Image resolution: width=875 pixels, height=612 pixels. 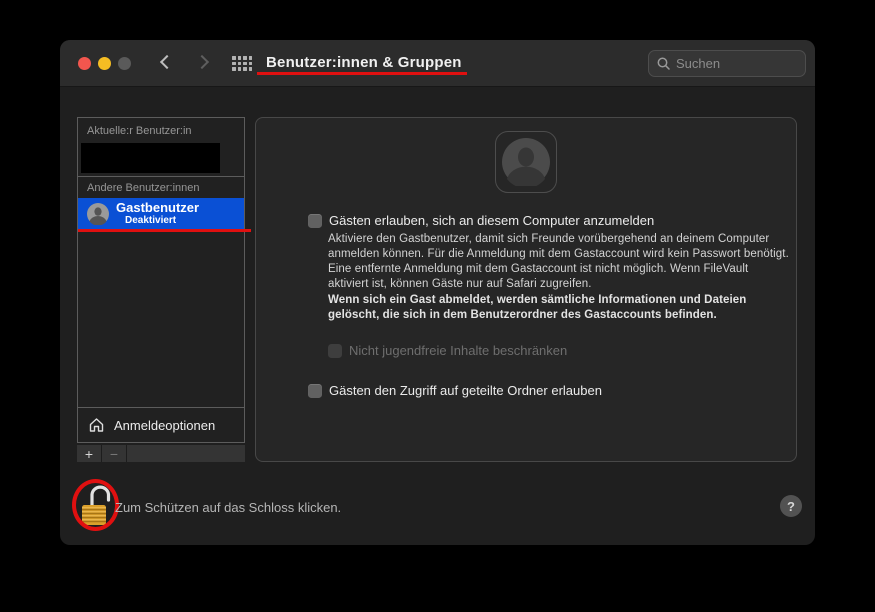 What do you see at coordinates (736, 63) in the screenshot?
I see `search-input` at bounding box center [736, 63].